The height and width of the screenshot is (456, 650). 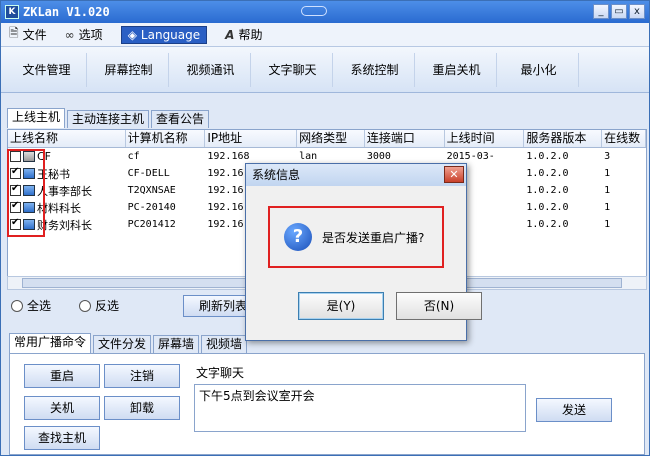 I want to click on host-tabs: 上线主机 主动连接主机 查看公告, so click(x=109, y=118).